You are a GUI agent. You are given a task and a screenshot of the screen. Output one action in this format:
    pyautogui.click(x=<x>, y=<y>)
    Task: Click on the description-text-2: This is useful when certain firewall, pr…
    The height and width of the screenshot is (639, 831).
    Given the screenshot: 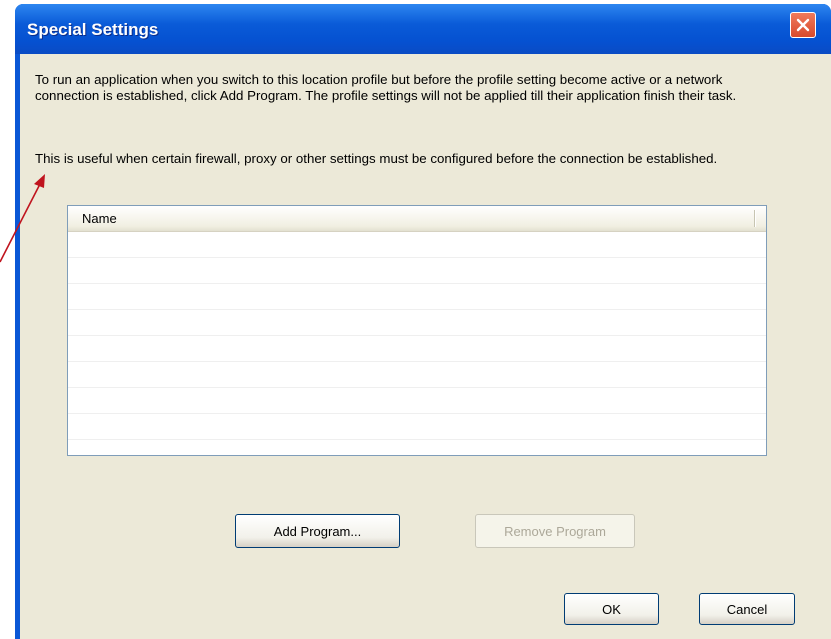 What is the action you would take?
    pyautogui.click(x=376, y=158)
    